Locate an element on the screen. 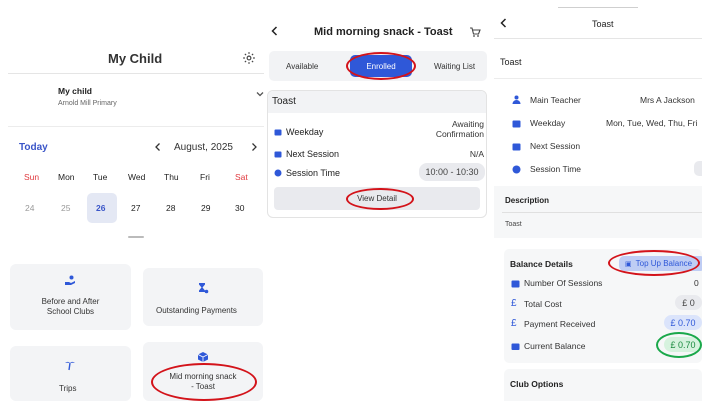 The width and height of the screenshot is (702, 401). row-value: 0 is located at coordinates (696, 283).